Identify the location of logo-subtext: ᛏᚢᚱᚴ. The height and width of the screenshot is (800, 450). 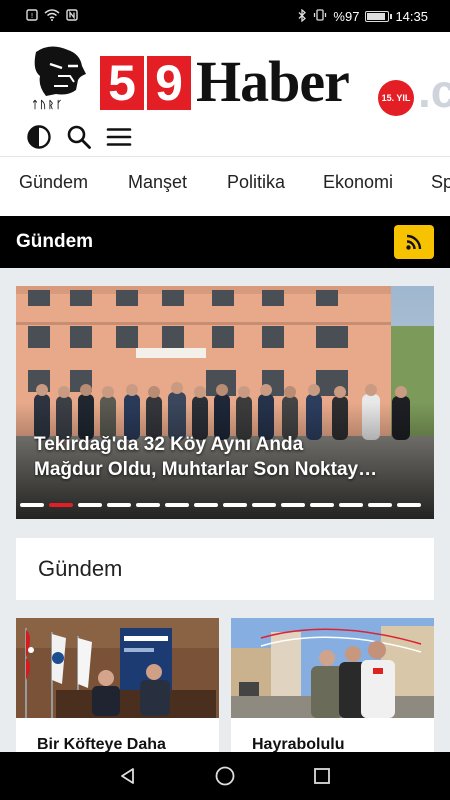
(48, 105).